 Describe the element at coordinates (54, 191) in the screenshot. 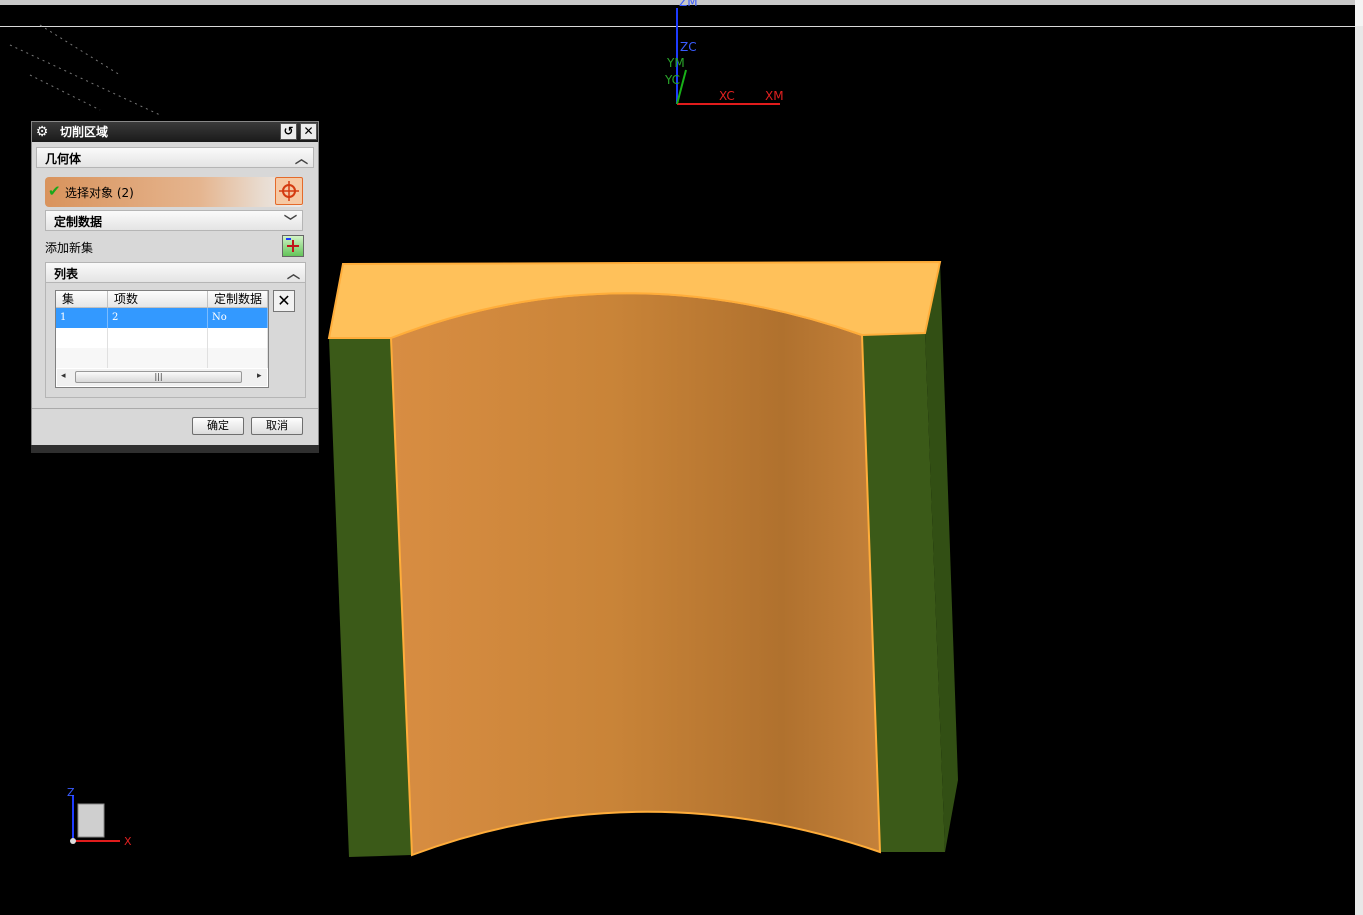

I see `check-icon: ✔` at that location.